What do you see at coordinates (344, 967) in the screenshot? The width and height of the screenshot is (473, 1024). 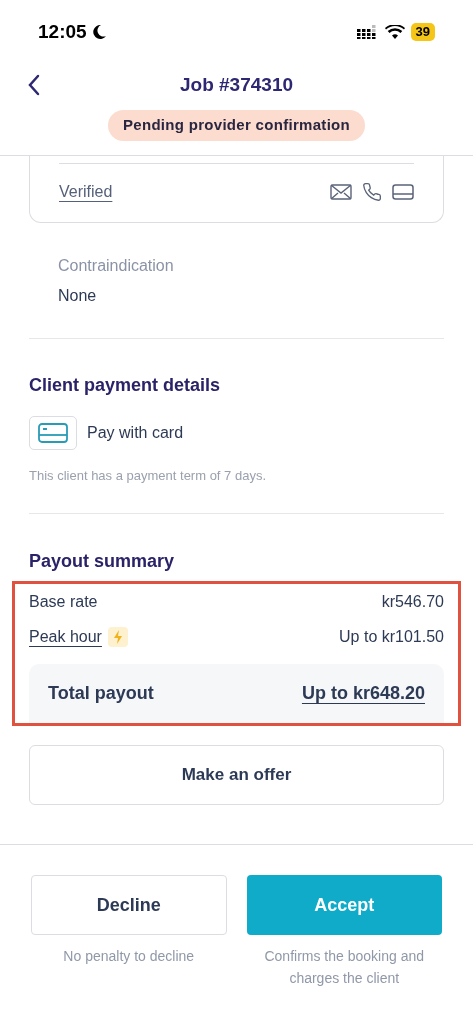 I see `button-caption: Confirms the booking and charges the client` at bounding box center [344, 967].